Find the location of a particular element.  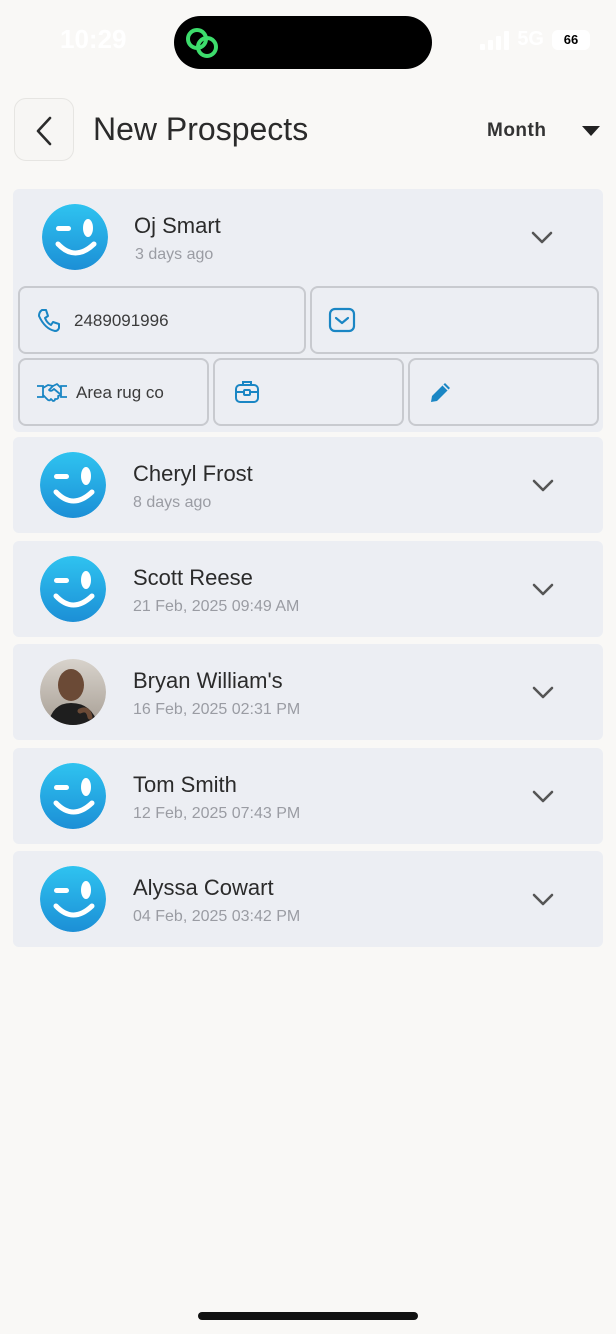

prospect-time: 3 days ago is located at coordinates (174, 254).